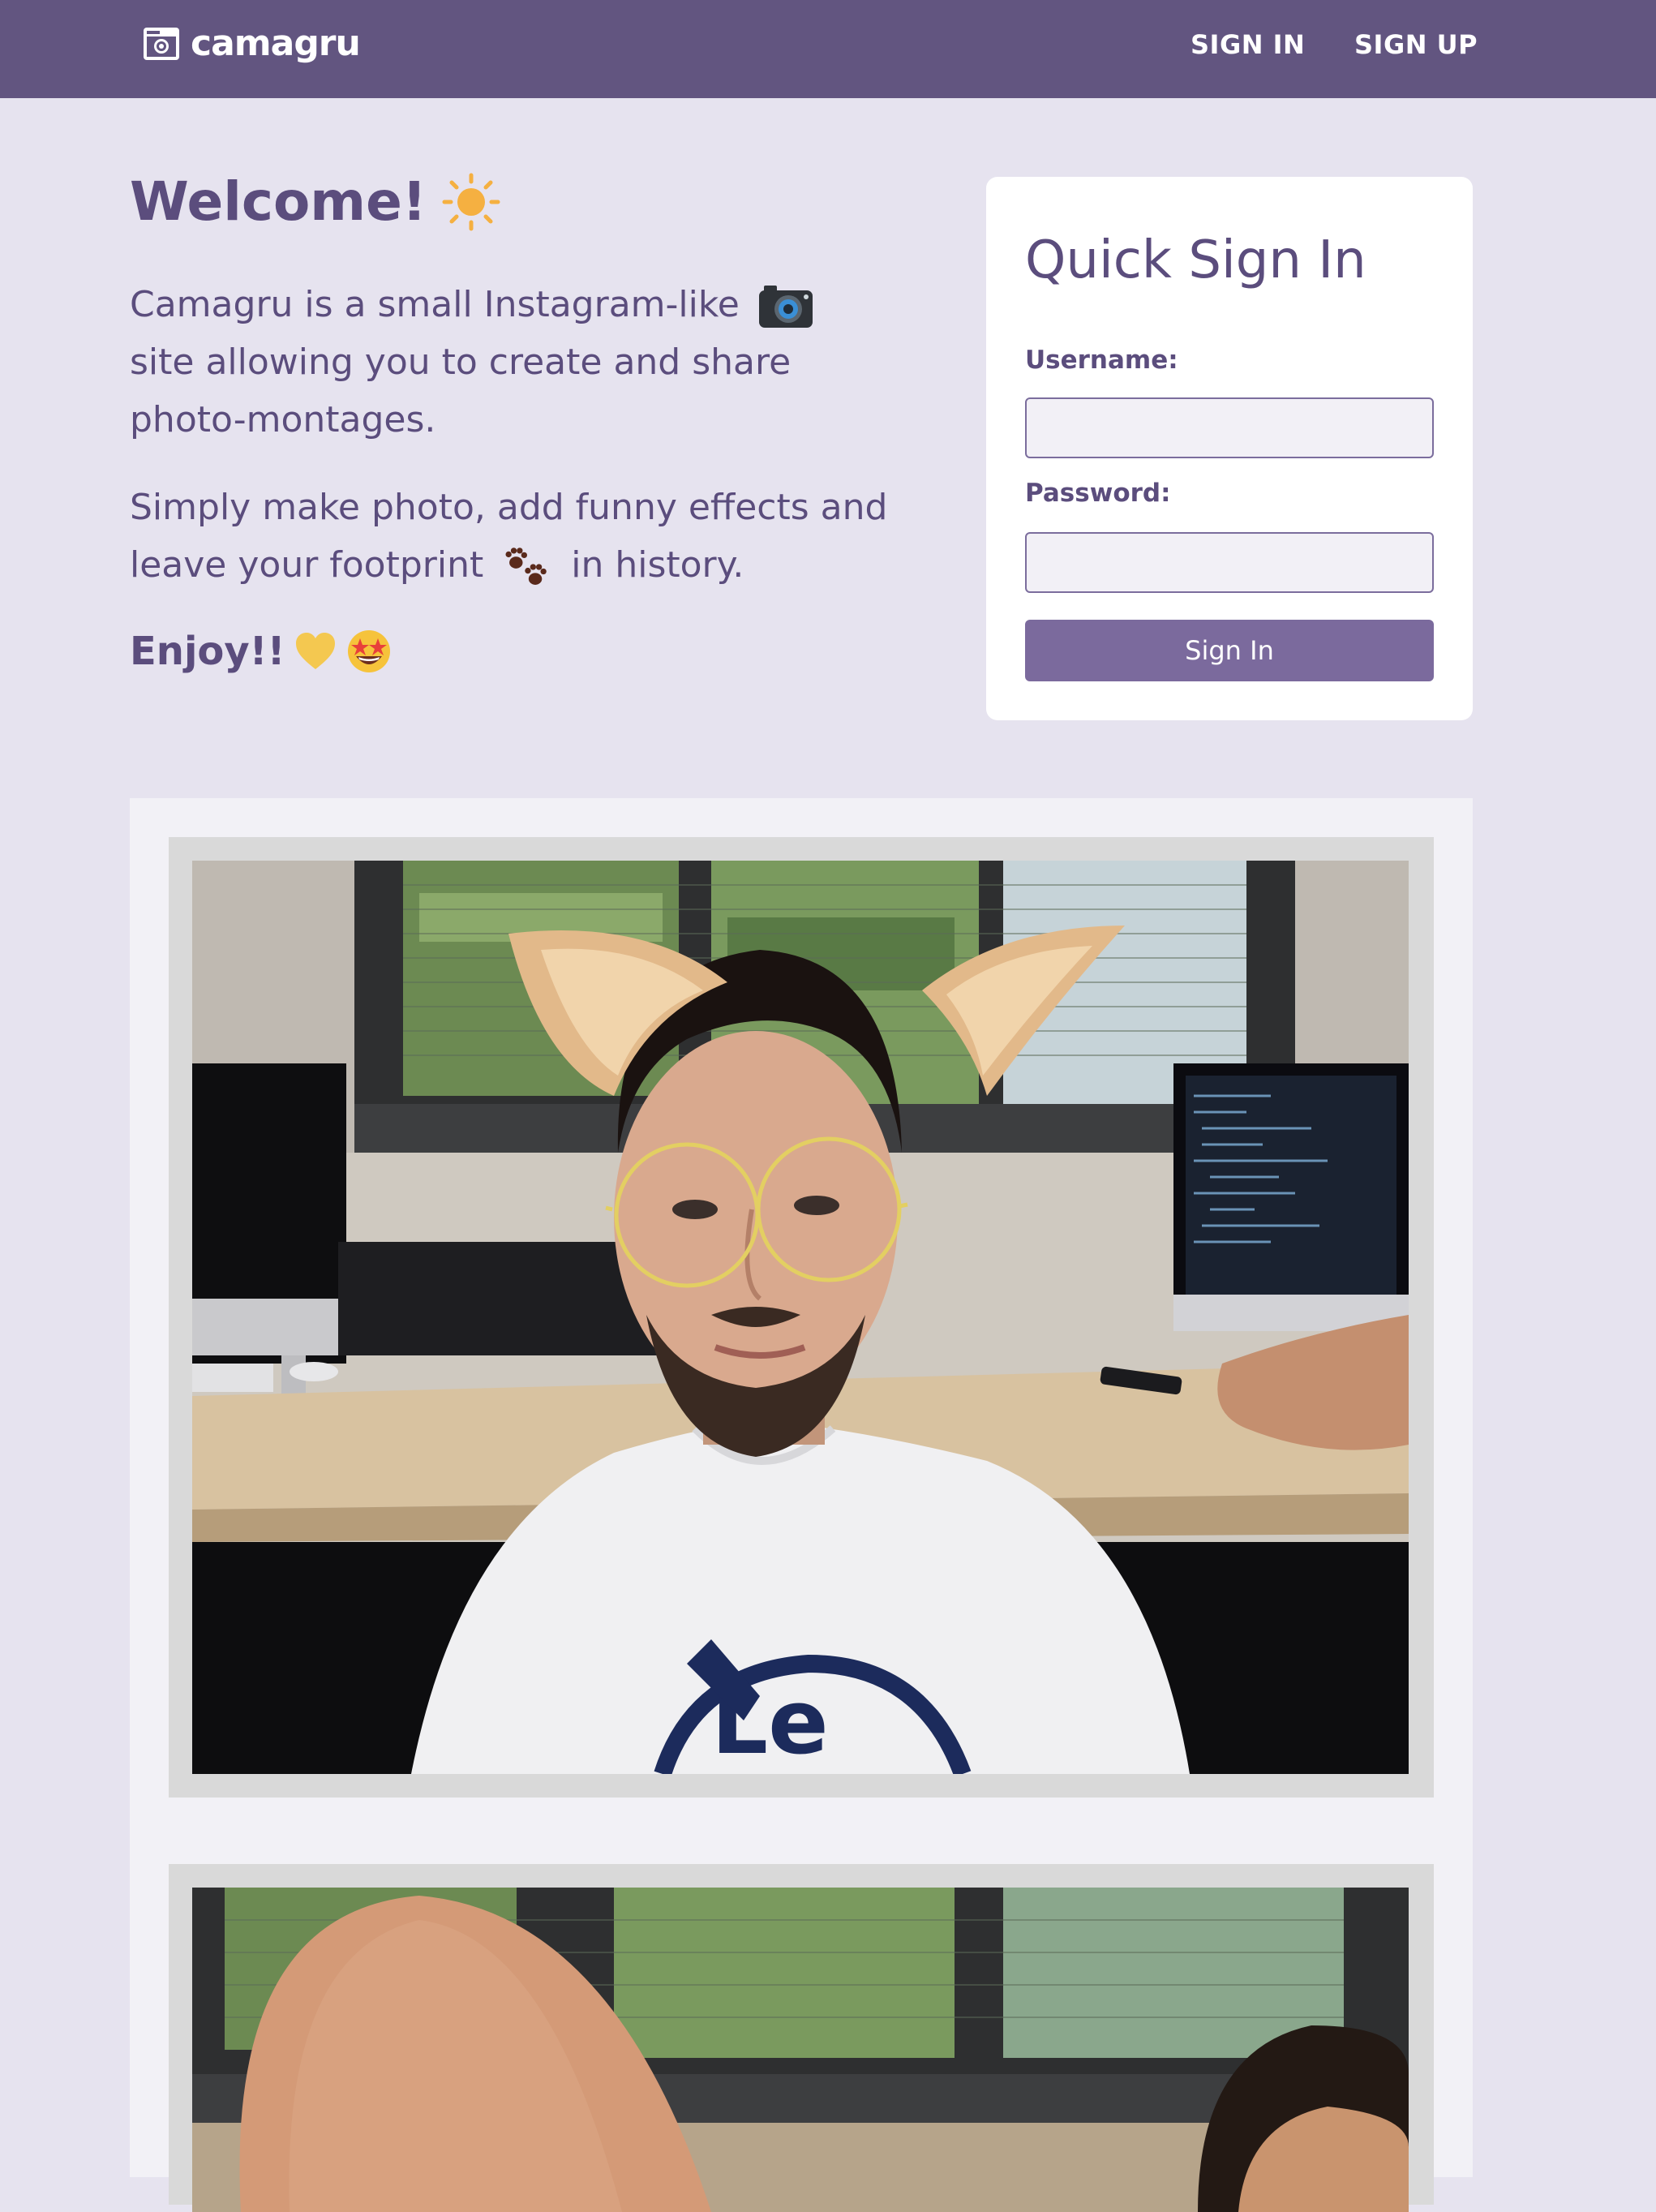 This screenshot has height=2212, width=1656. I want to click on brand-logo-link: camagru, so click(251, 43).